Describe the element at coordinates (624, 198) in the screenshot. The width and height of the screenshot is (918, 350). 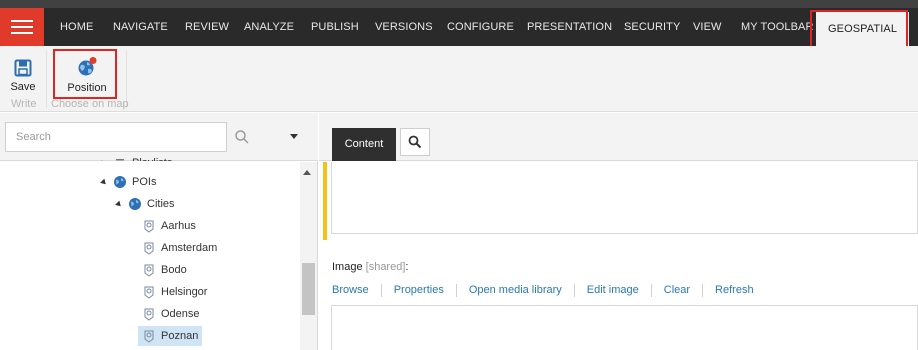
I see `text-field` at that location.